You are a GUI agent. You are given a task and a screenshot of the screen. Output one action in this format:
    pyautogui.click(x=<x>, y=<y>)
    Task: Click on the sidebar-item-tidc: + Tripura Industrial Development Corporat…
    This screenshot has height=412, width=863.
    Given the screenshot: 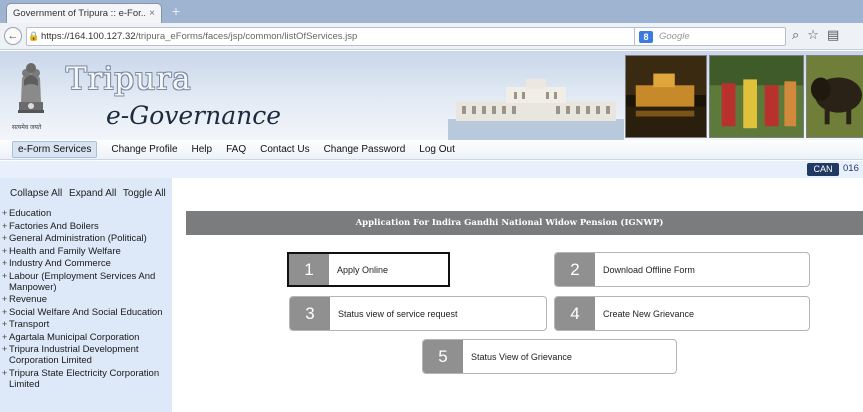 What is the action you would take?
    pyautogui.click(x=86, y=355)
    